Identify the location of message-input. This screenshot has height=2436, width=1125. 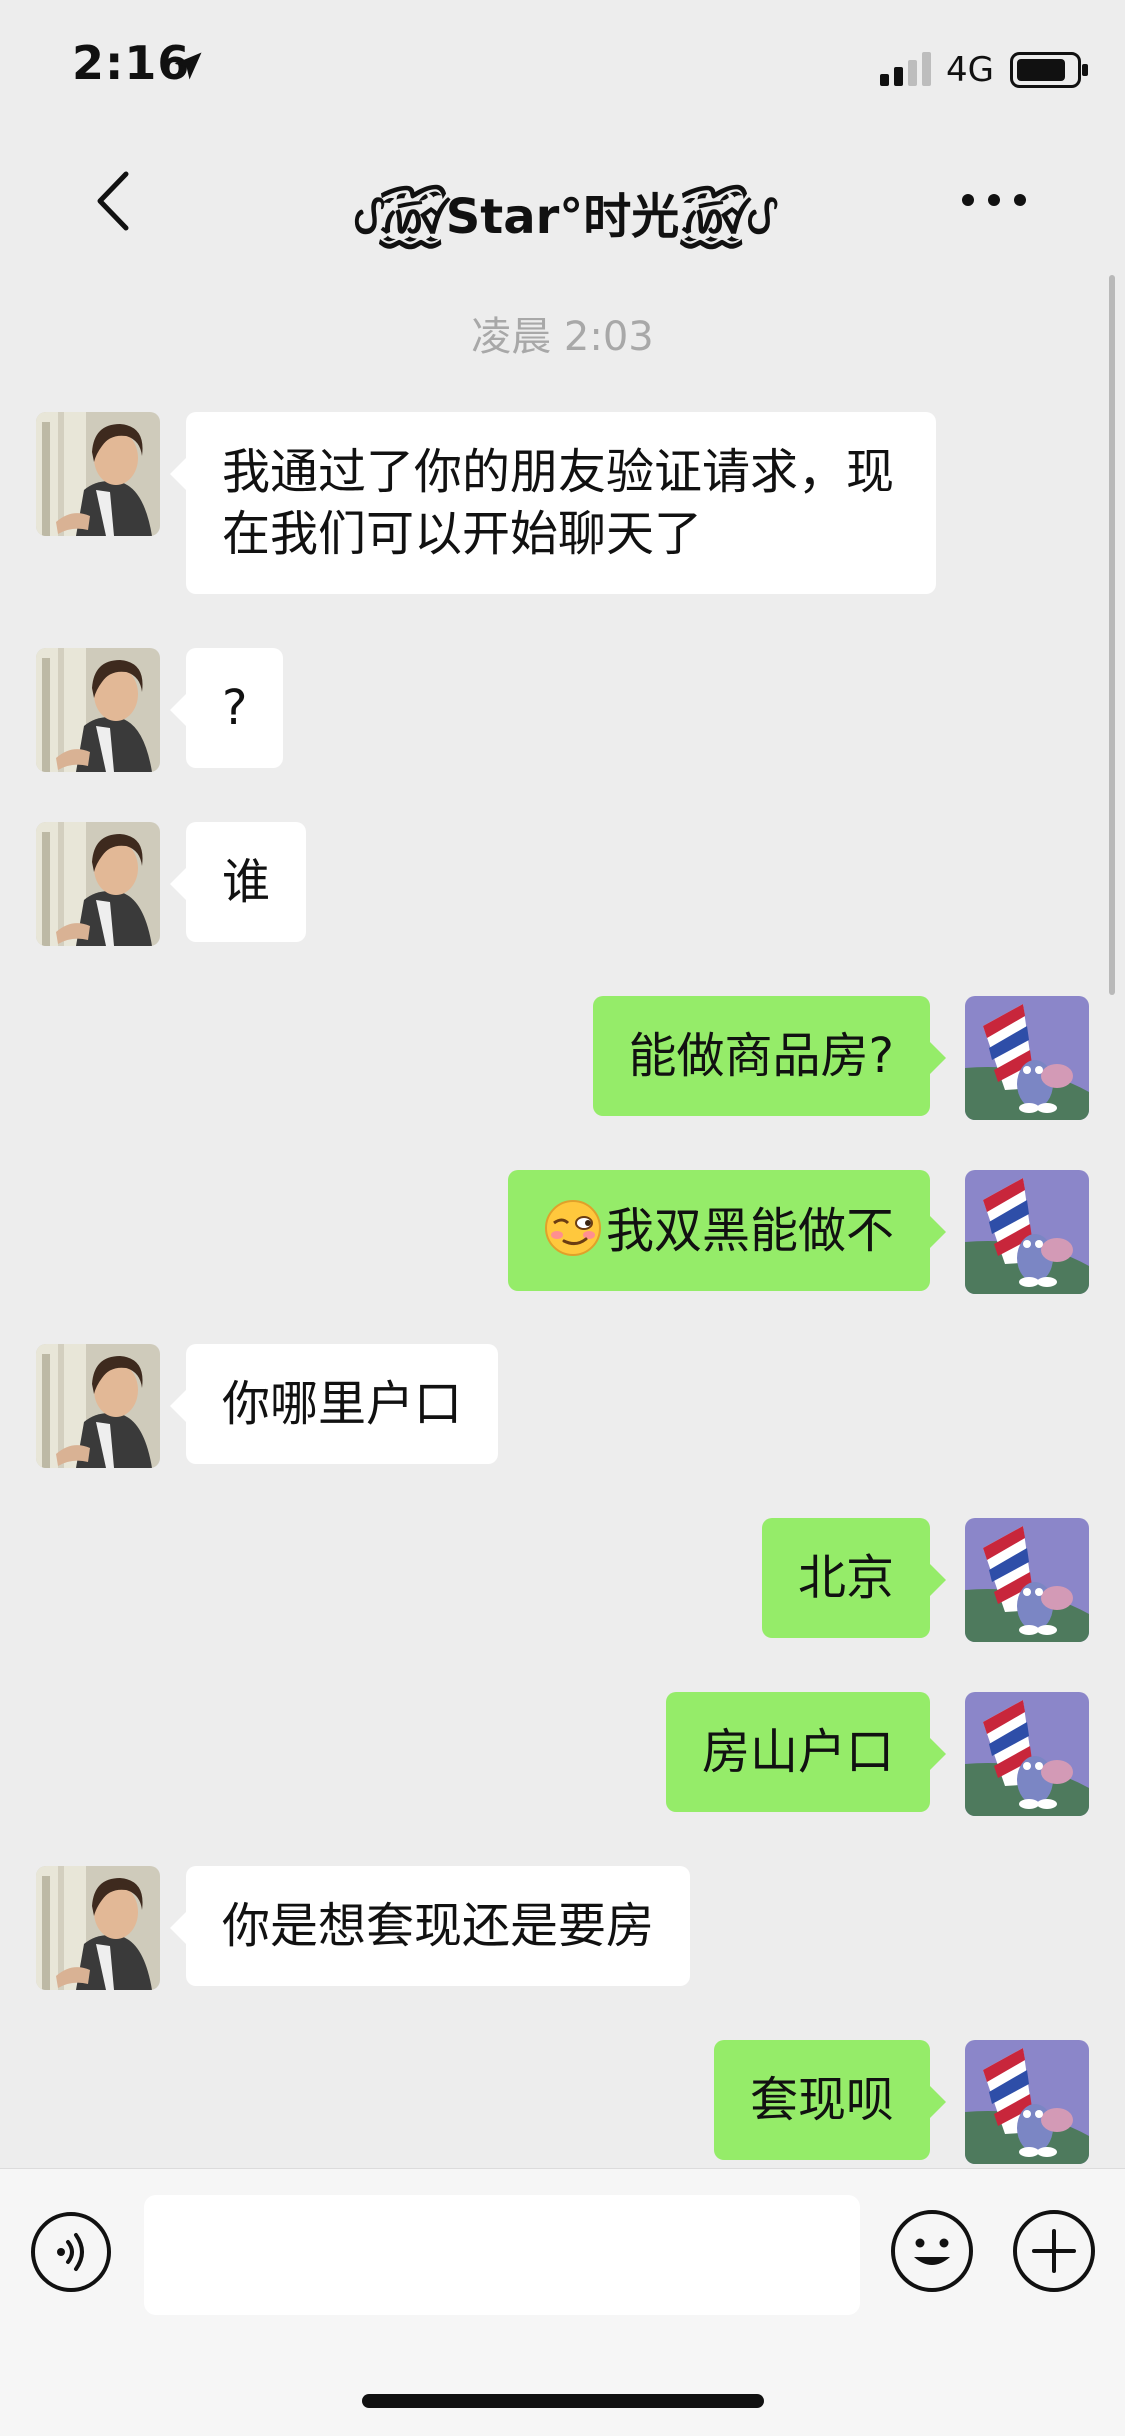
(502, 2255).